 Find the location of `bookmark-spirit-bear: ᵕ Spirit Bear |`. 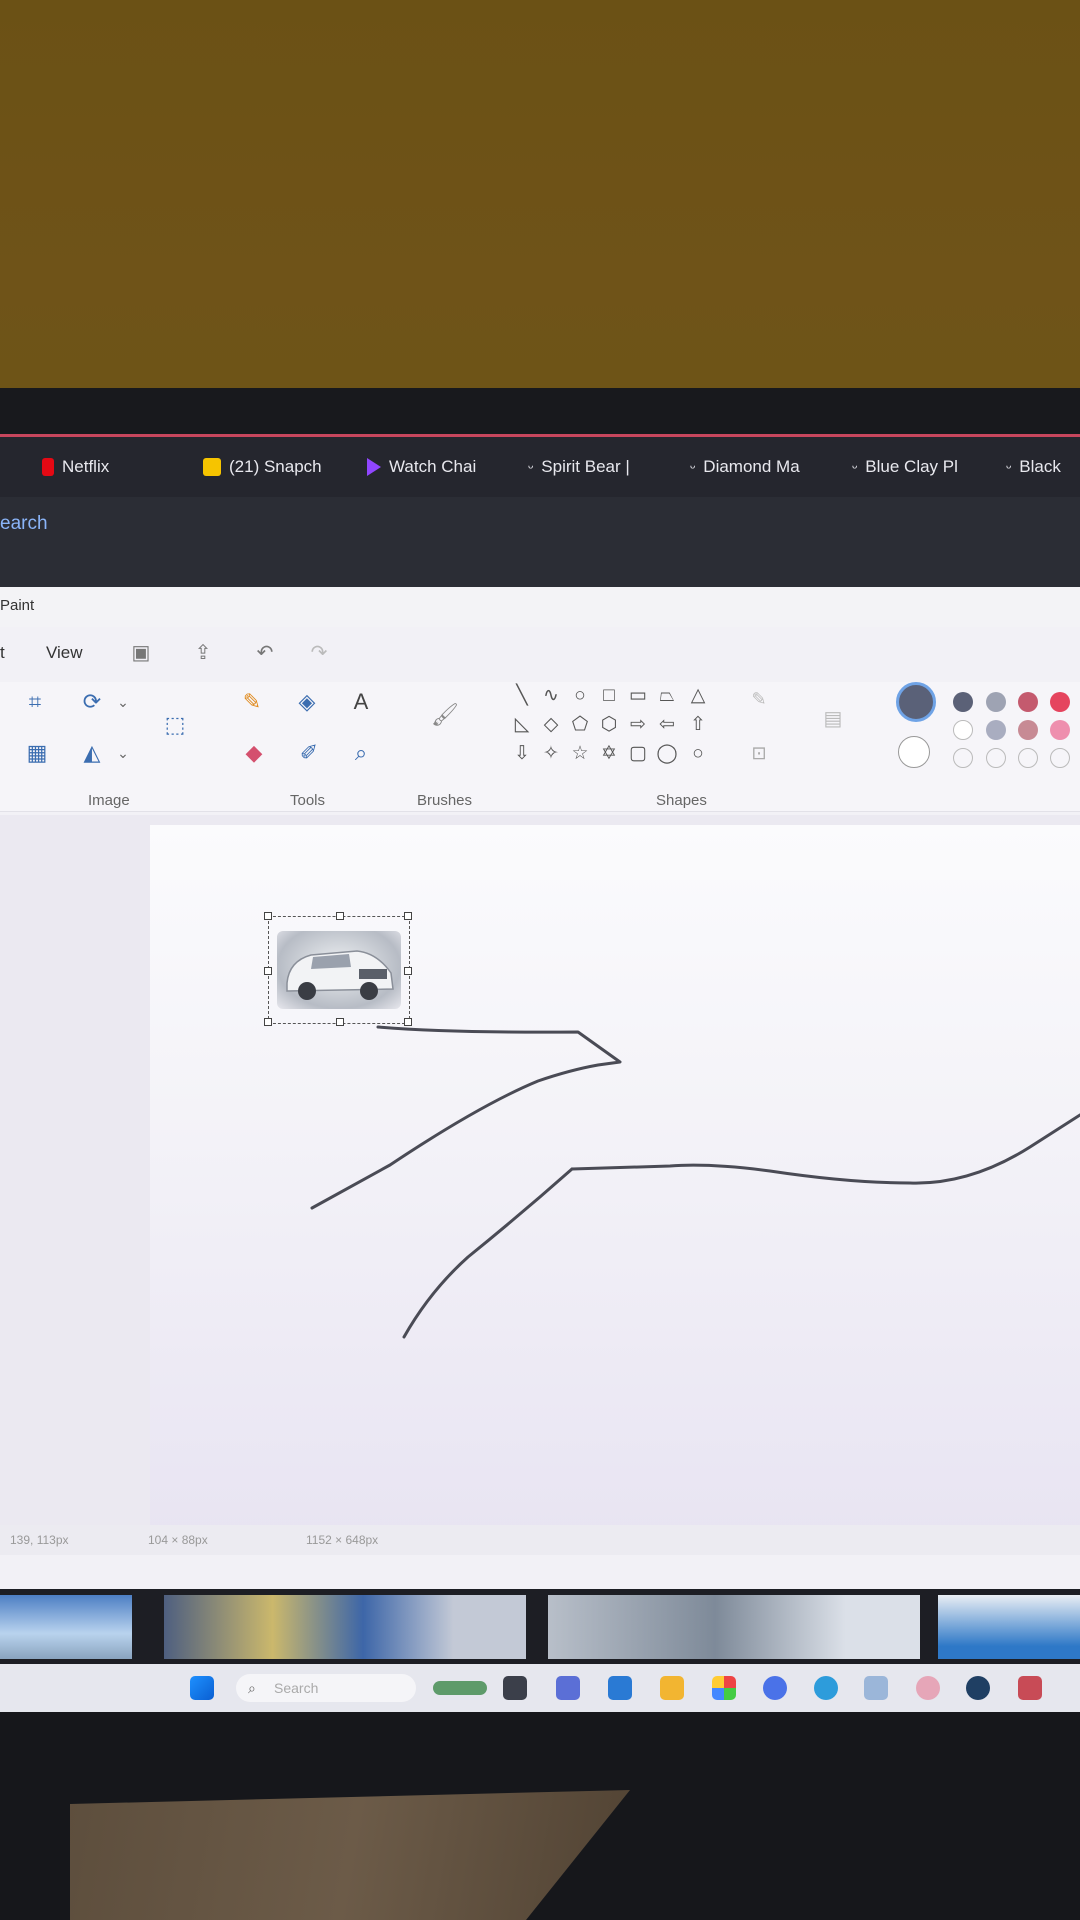

bookmark-spirit-bear: ᵕ Spirit Bear | is located at coordinates (579, 467).